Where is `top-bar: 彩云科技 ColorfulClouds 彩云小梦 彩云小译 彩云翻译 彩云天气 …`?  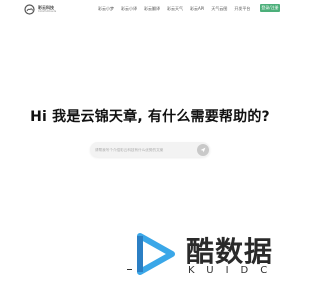
top-bar: 彩云科技 ColorfulClouds 彩云小梦 彩云小译 彩云翻译 彩云天气 … is located at coordinates (150, 10).